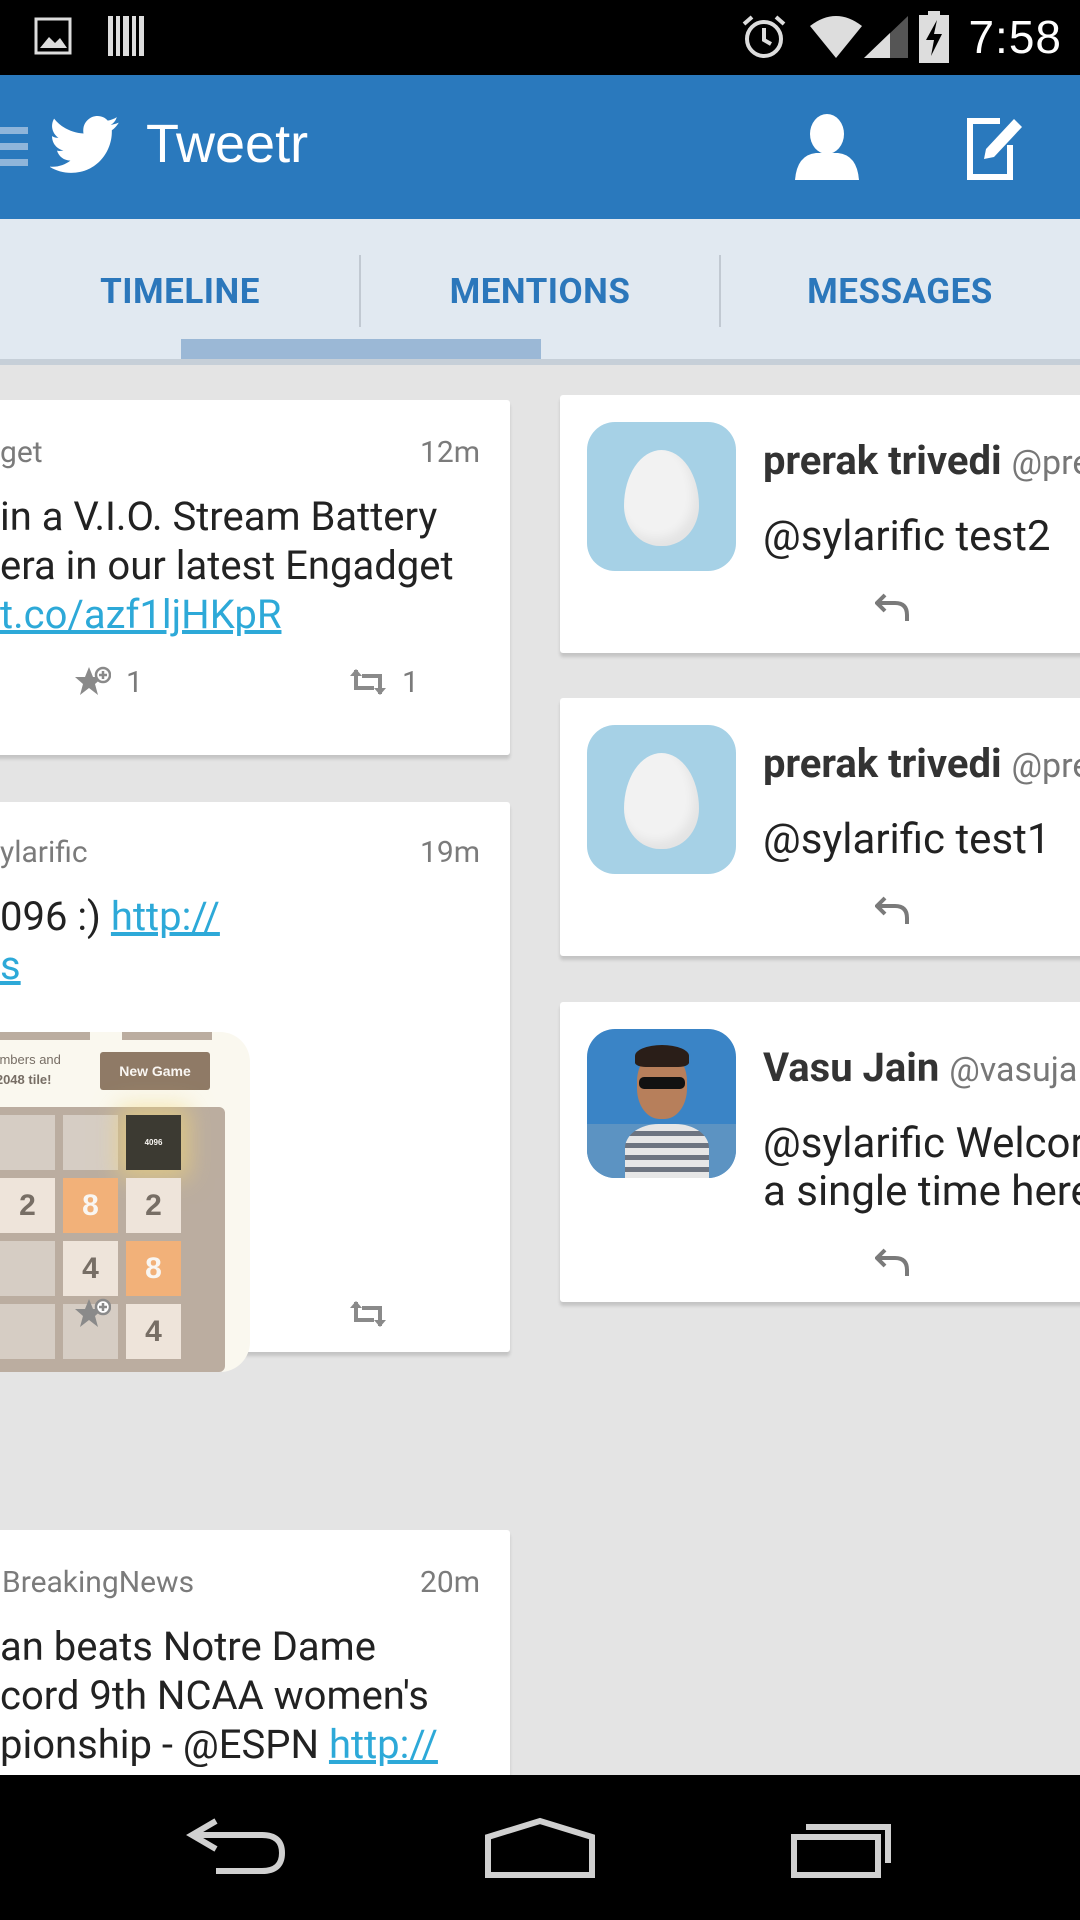  I want to click on tab-mentions: MENTIONS, so click(540, 289).